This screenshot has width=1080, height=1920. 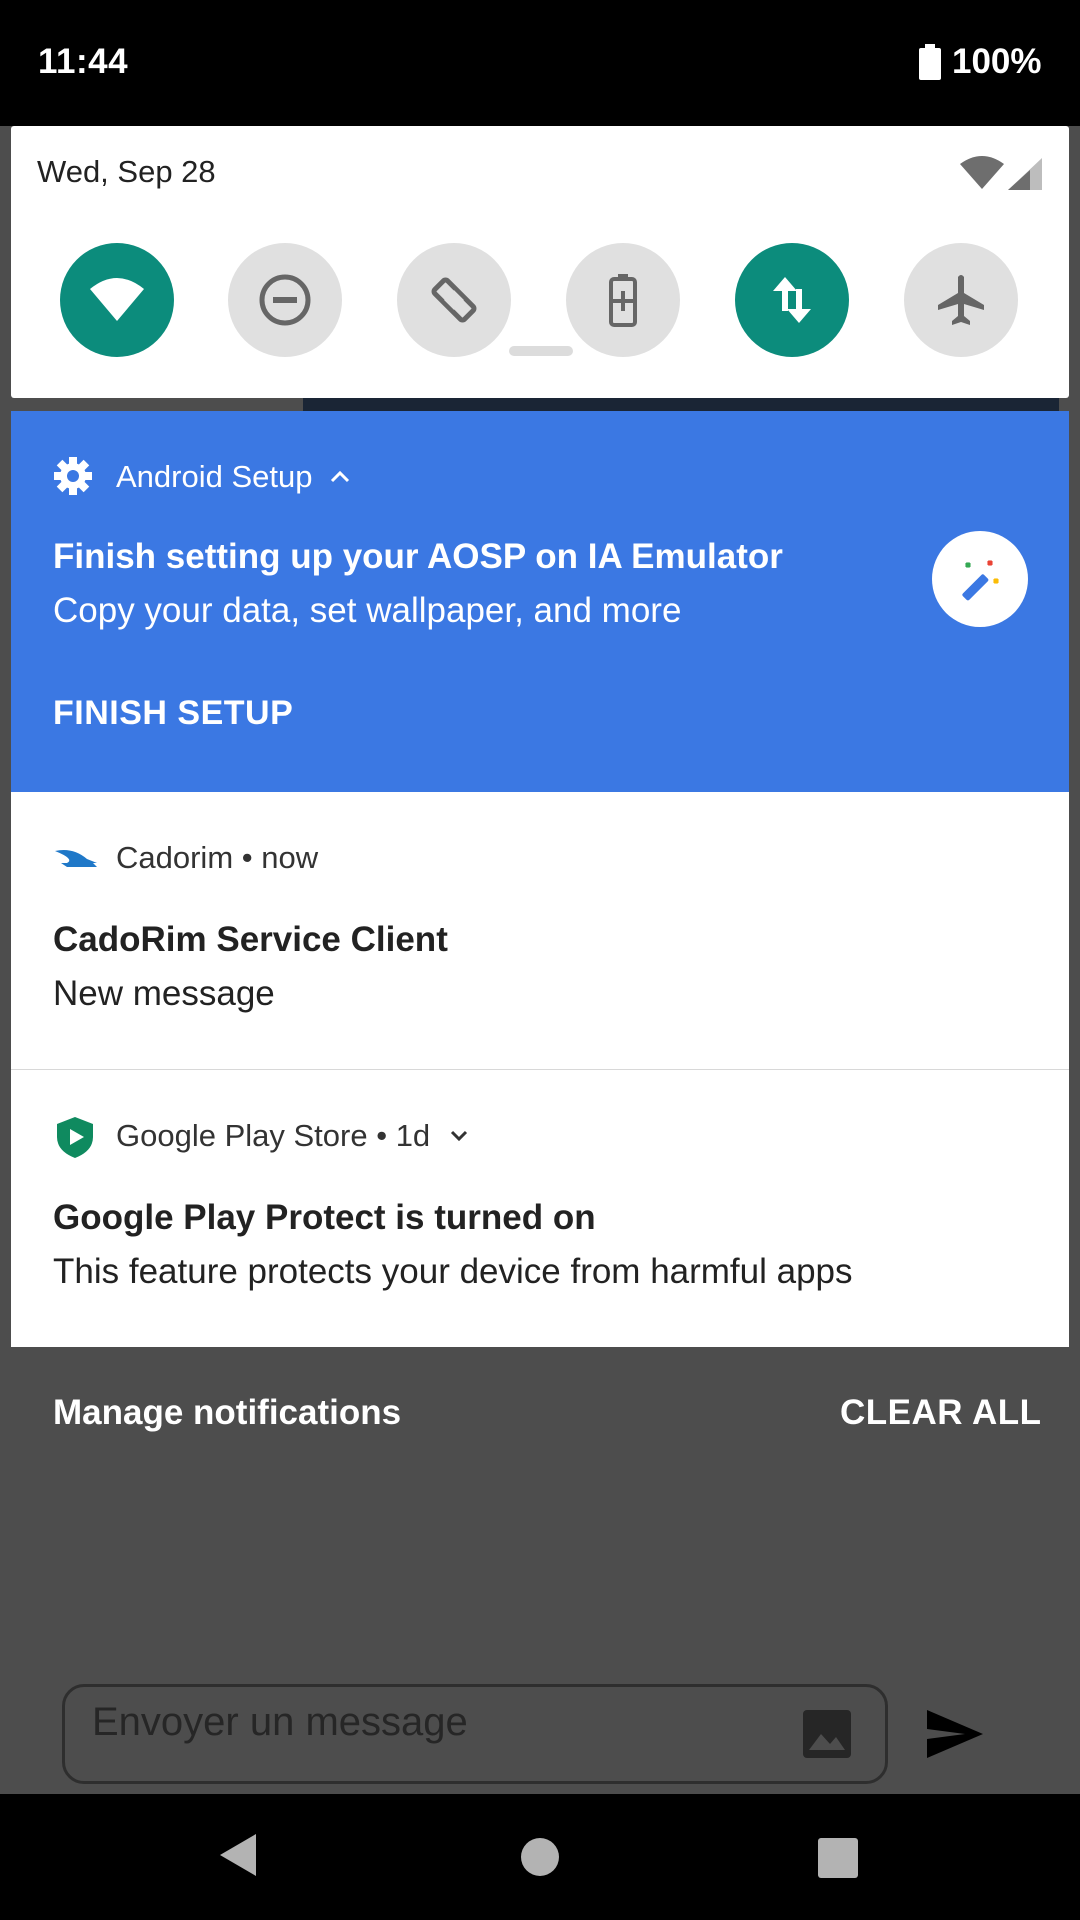 I want to click on back-icon, so click(x=238, y=1855).